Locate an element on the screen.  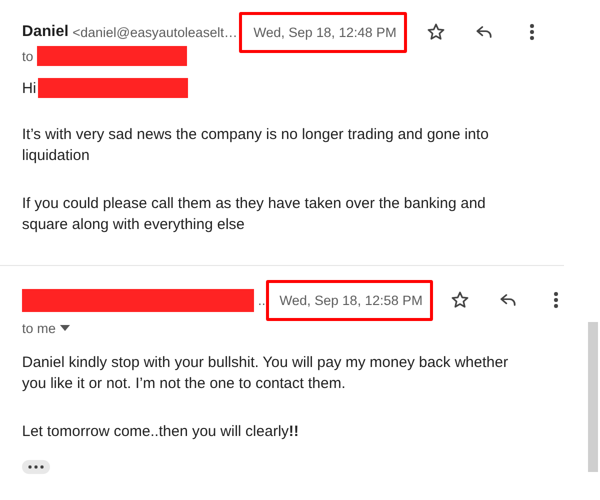
recipient-label: to me is located at coordinates (39, 328).